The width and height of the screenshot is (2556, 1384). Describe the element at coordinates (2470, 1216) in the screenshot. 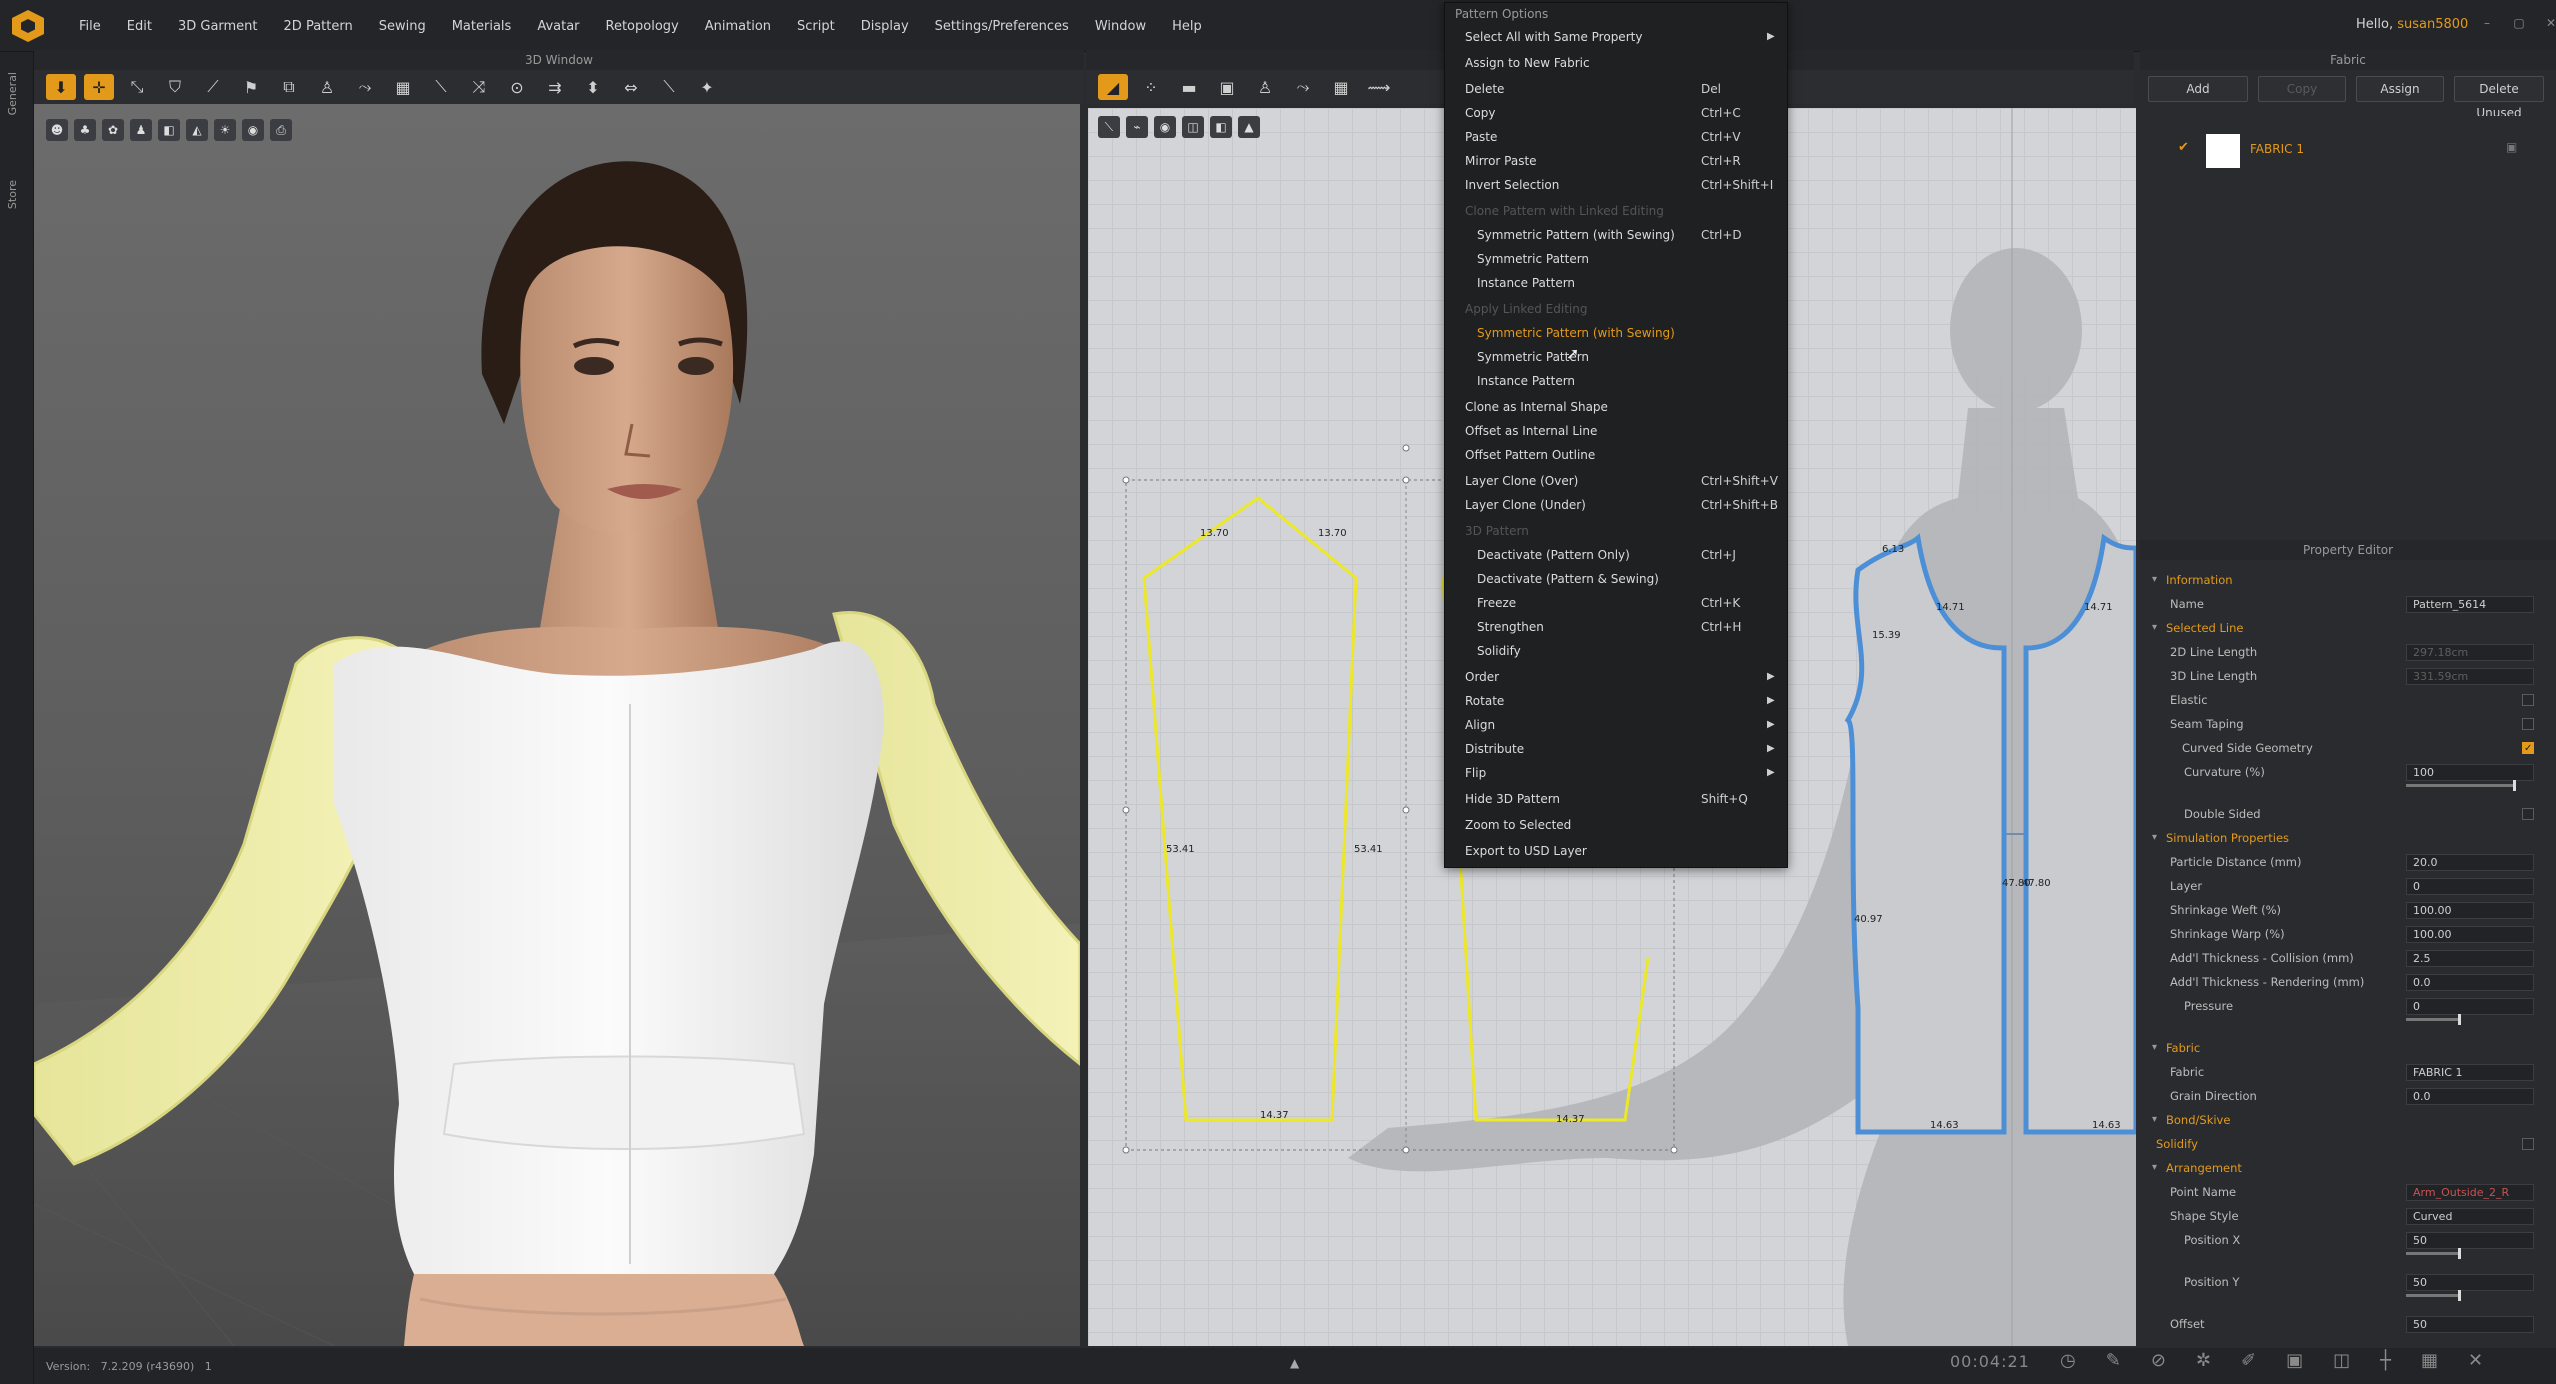

I see `property-value-field: Curved` at that location.